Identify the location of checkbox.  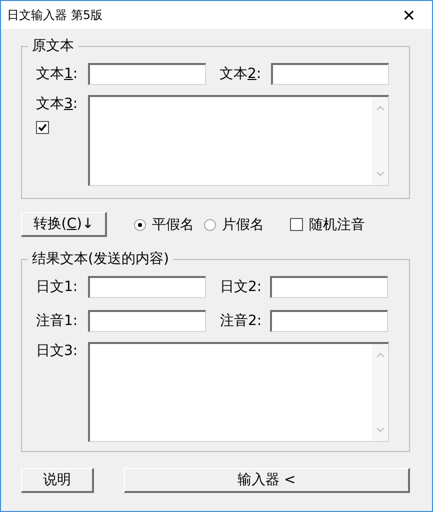
(42, 127).